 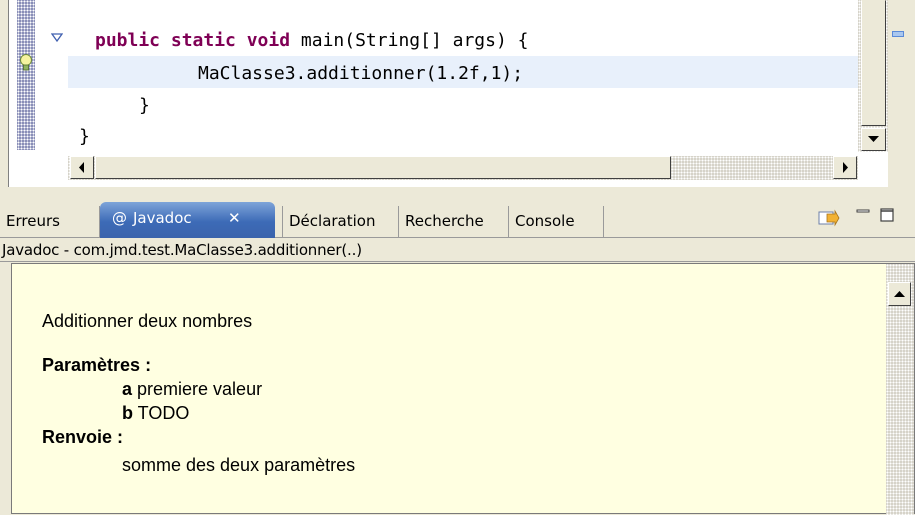 I want to click on vertical-ruler, so click(x=26, y=75).